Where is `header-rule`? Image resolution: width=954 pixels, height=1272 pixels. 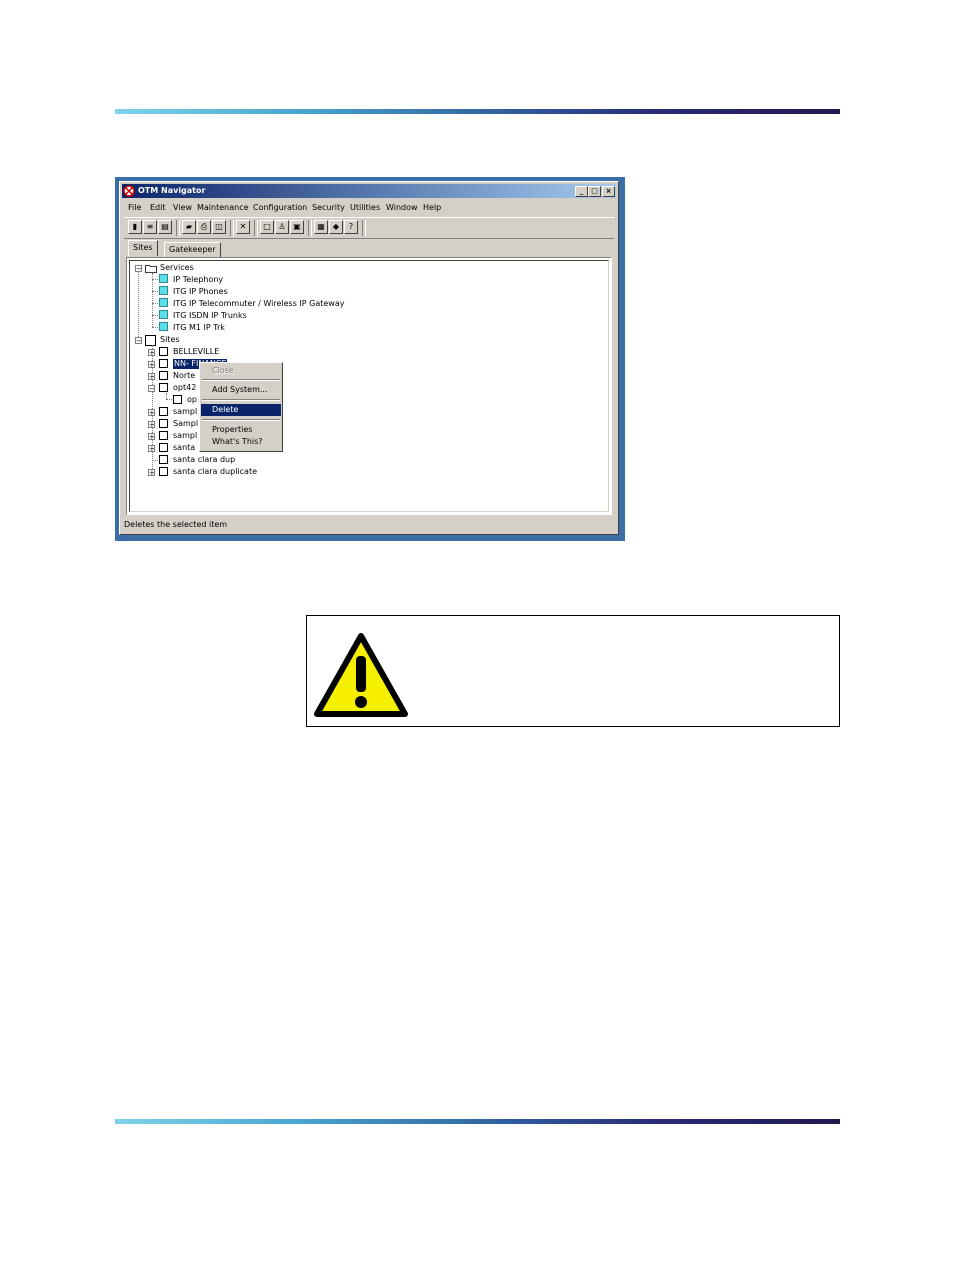 header-rule is located at coordinates (477, 111).